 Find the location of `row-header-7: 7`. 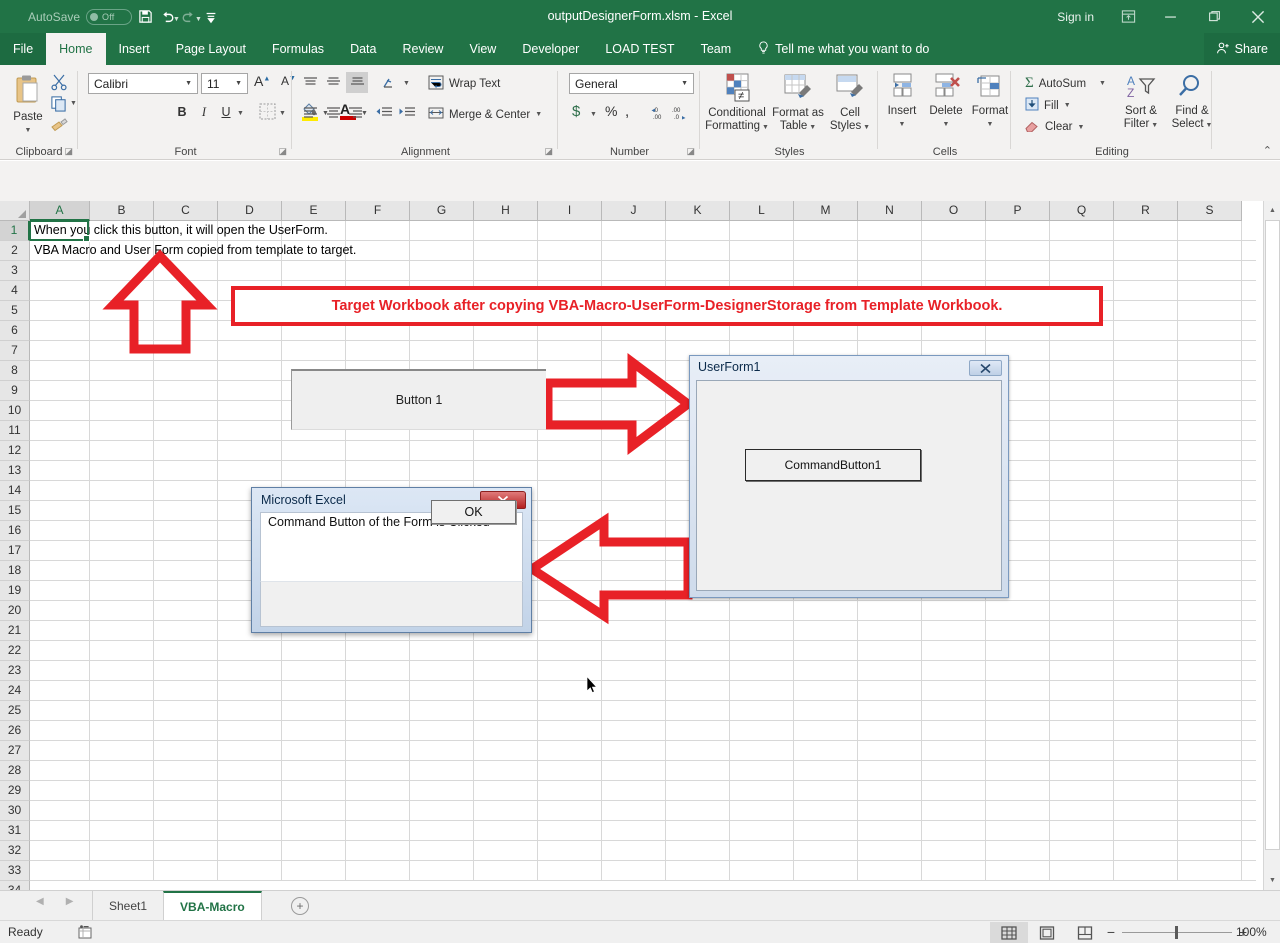

row-header-7: 7 is located at coordinates (15, 351).